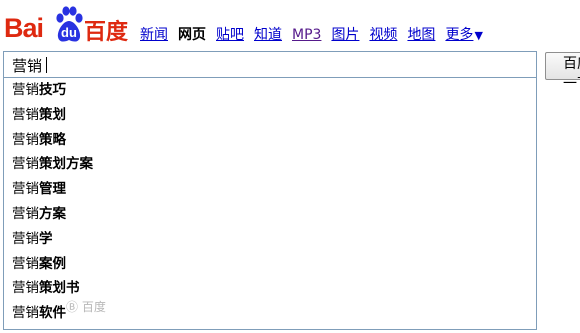 This screenshot has height=333, width=580. I want to click on nav-mp3: MP3, so click(306, 35).